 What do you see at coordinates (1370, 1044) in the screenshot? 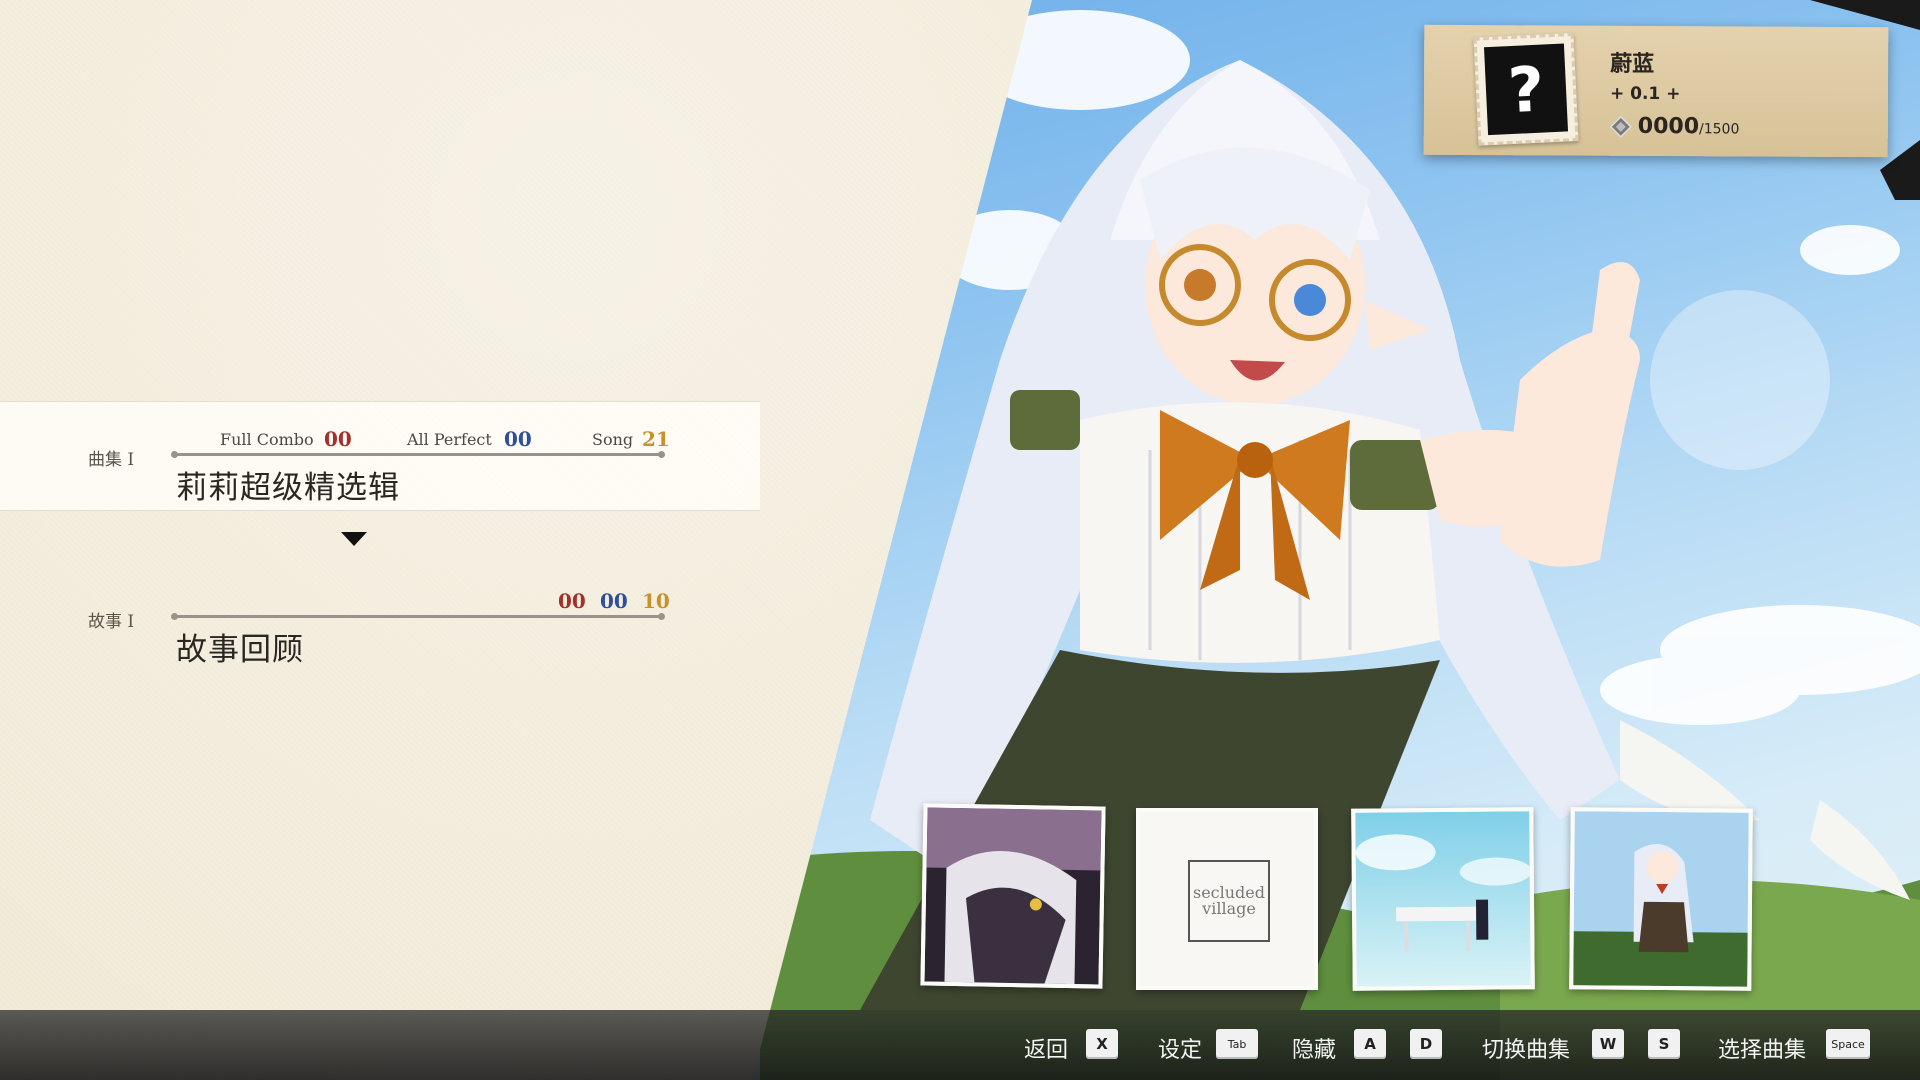
I see `hide-key-a: A` at bounding box center [1370, 1044].